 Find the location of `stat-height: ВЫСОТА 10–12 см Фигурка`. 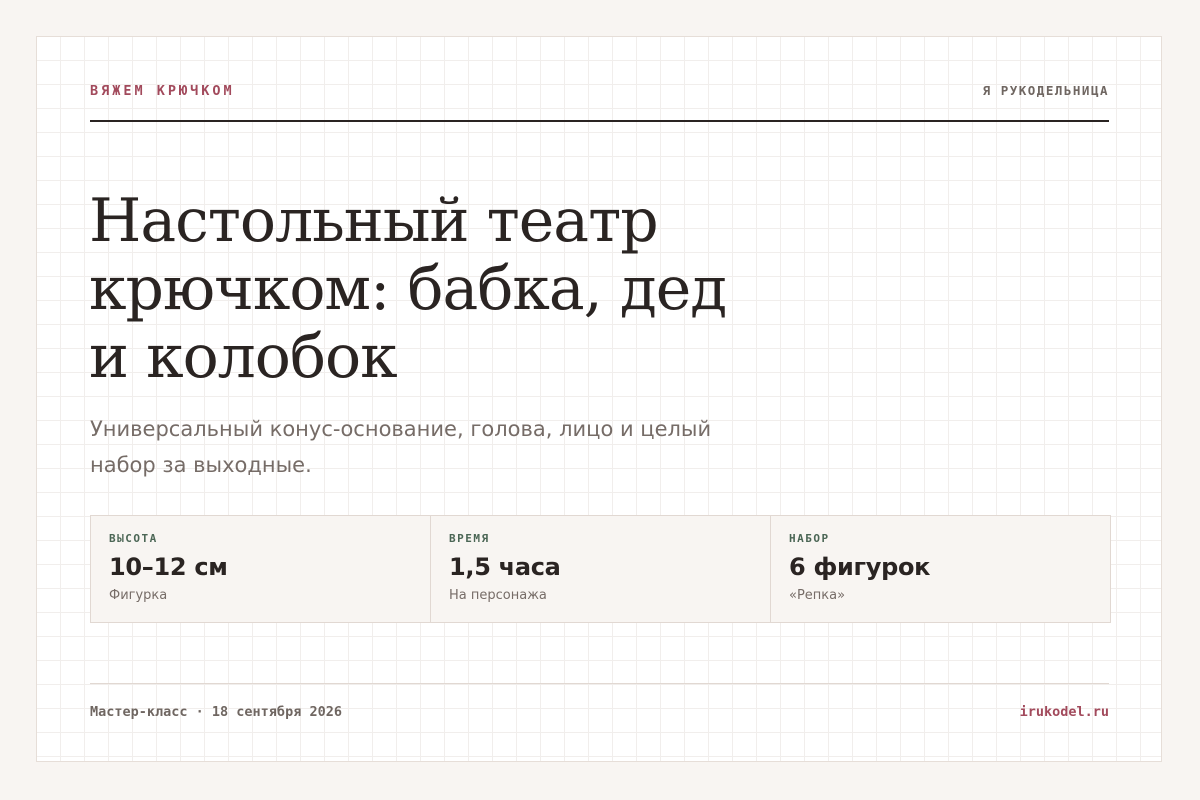

stat-height: ВЫСОТА 10–12 см Фигурка is located at coordinates (261, 569).